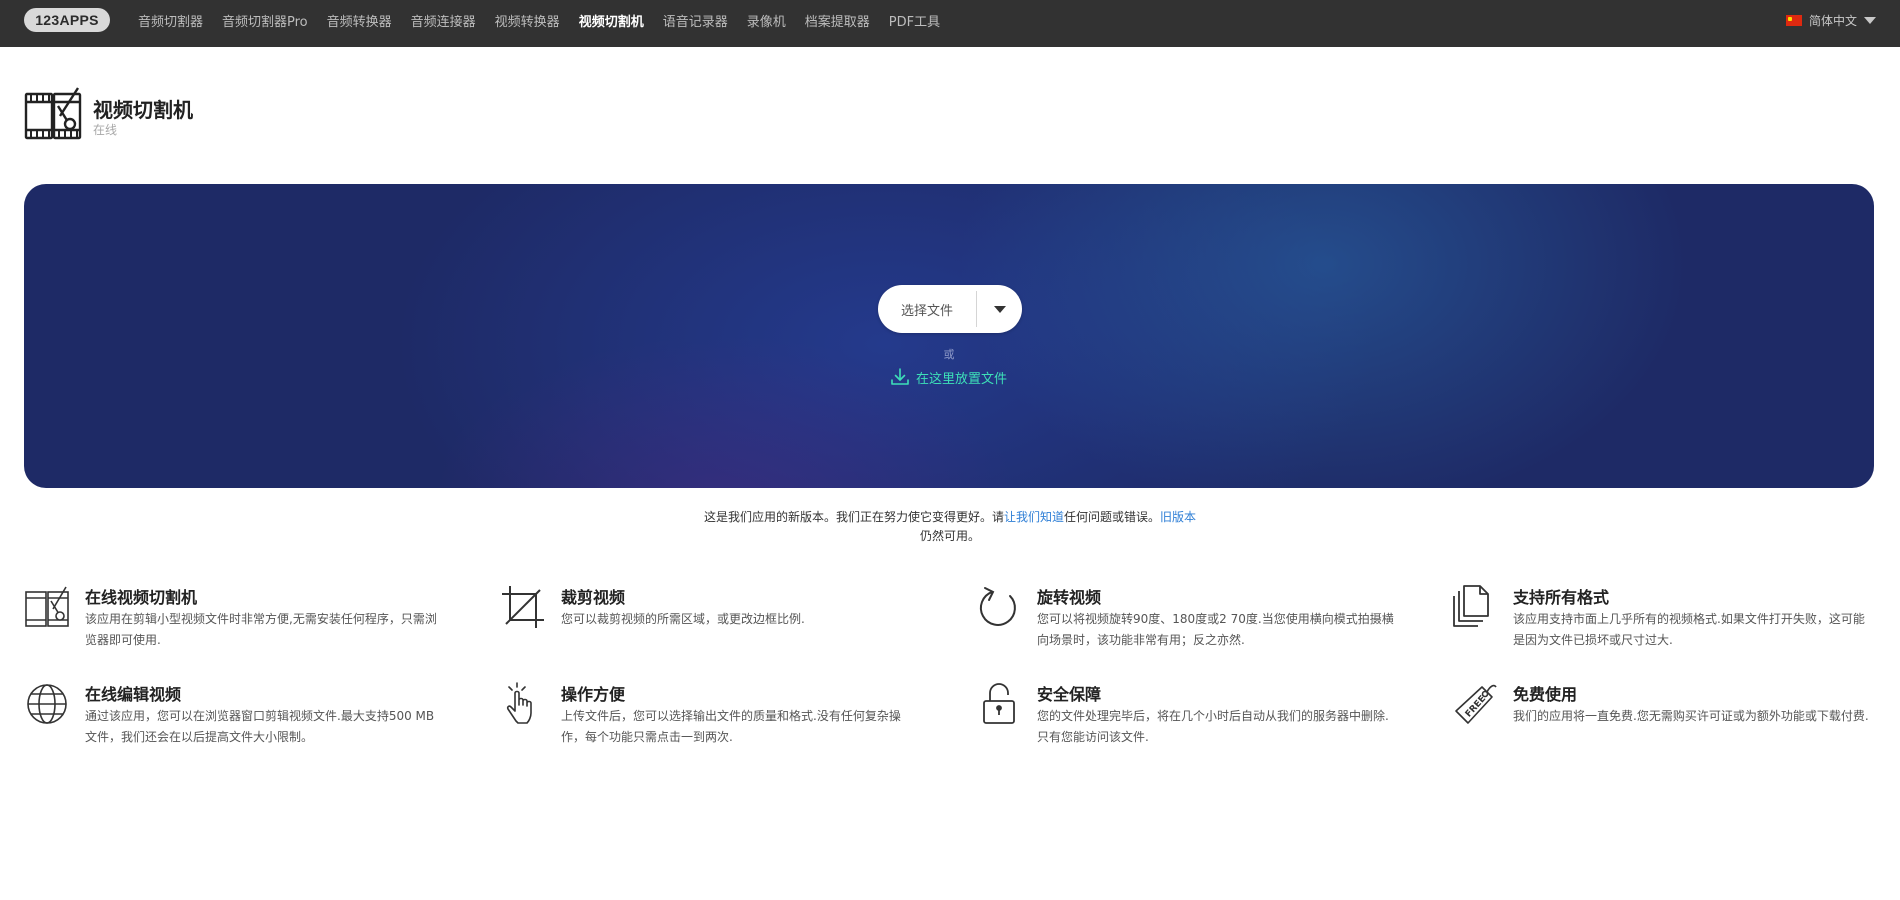 Image resolution: width=1900 pixels, height=900 pixels. I want to click on feature-description: 您可以裁剪视频的所需区域，或更改边框比例., so click(683, 619).